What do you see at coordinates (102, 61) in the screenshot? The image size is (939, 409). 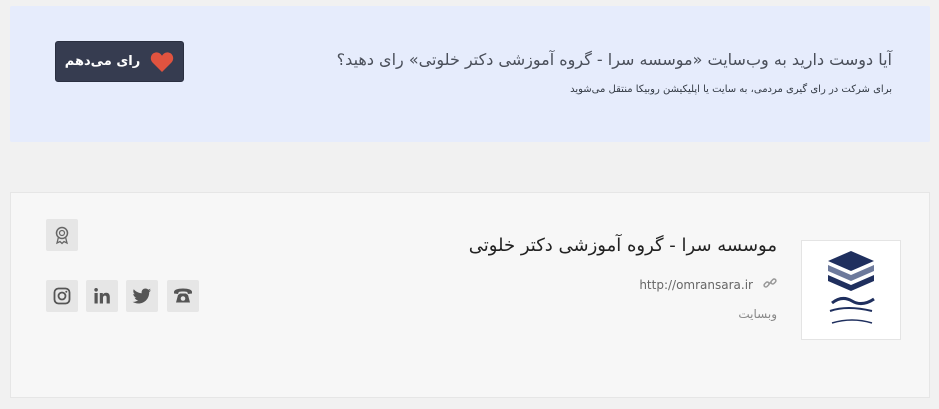 I see `vote-button-label: رای می‌دهم` at bounding box center [102, 61].